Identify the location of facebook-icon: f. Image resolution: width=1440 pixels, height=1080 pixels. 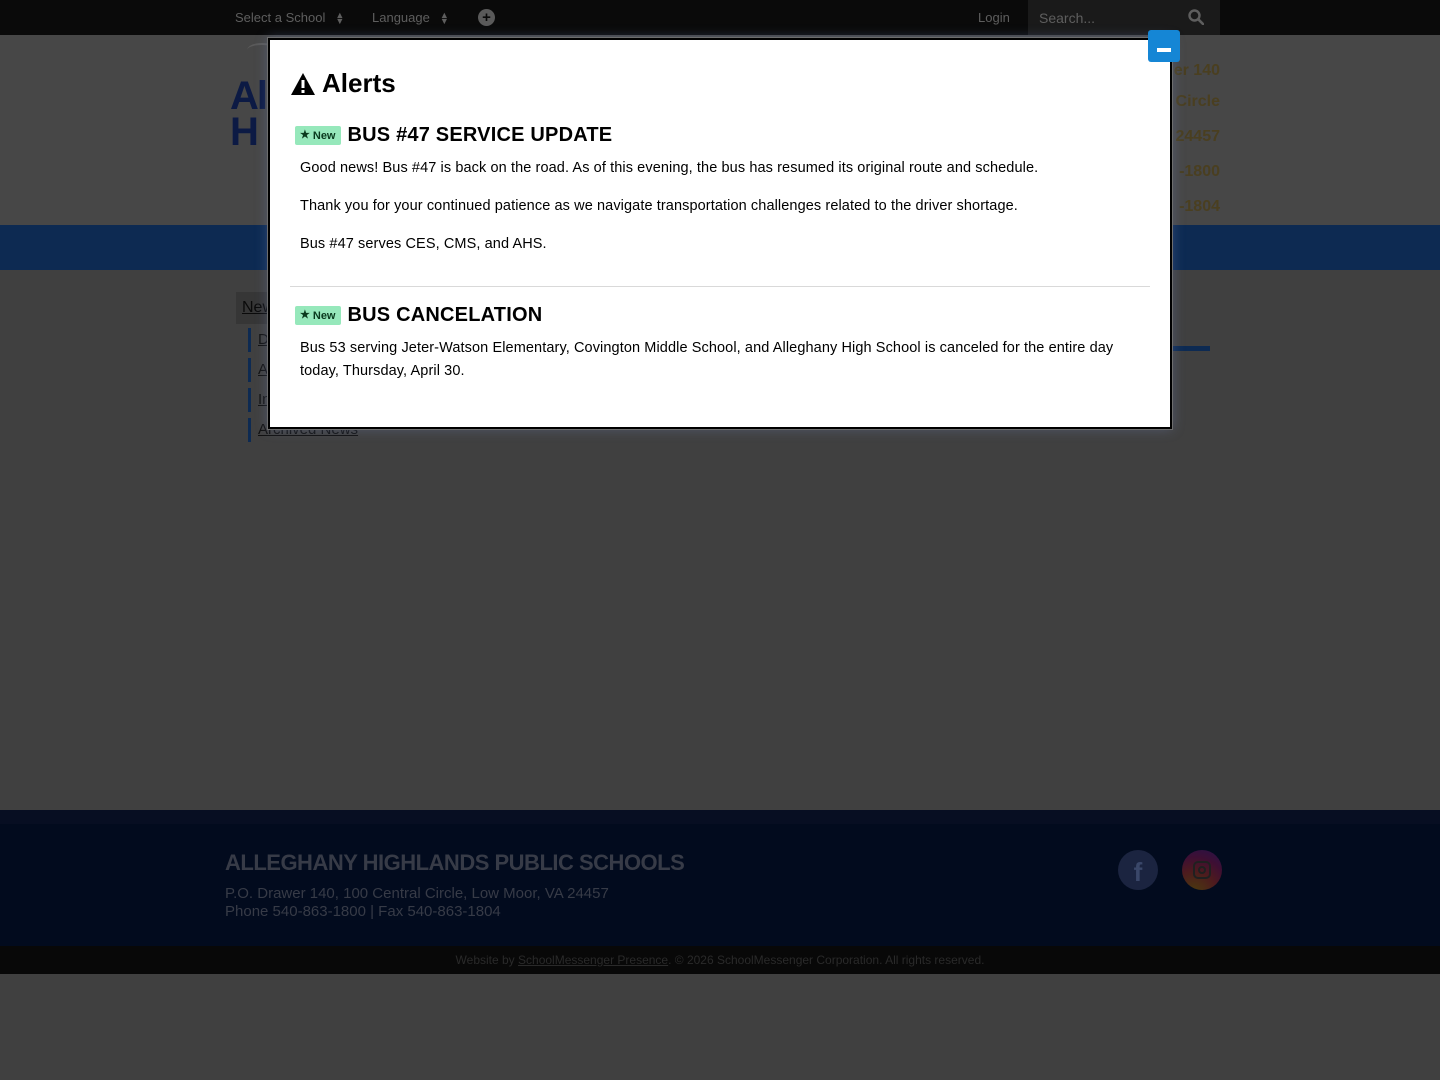
(1138, 870).